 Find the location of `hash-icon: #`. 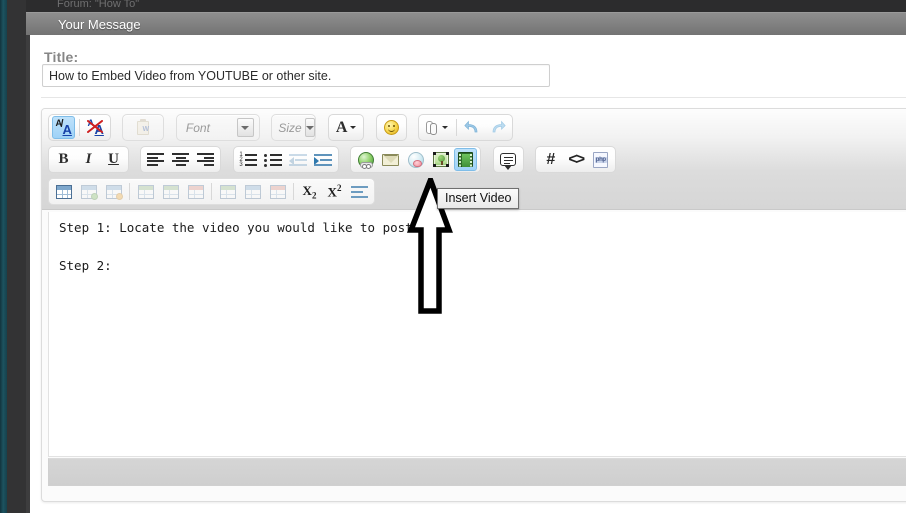

hash-icon: # is located at coordinates (551, 159).